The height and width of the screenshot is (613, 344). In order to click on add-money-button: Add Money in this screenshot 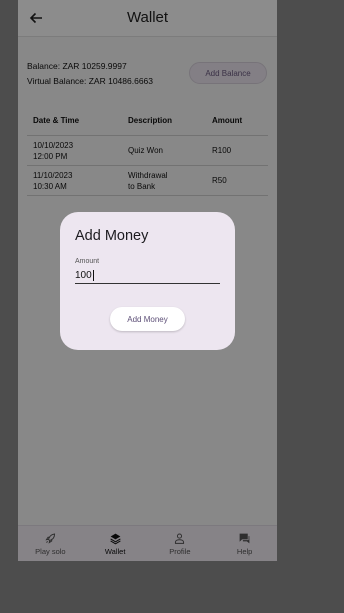, I will do `click(147, 319)`.